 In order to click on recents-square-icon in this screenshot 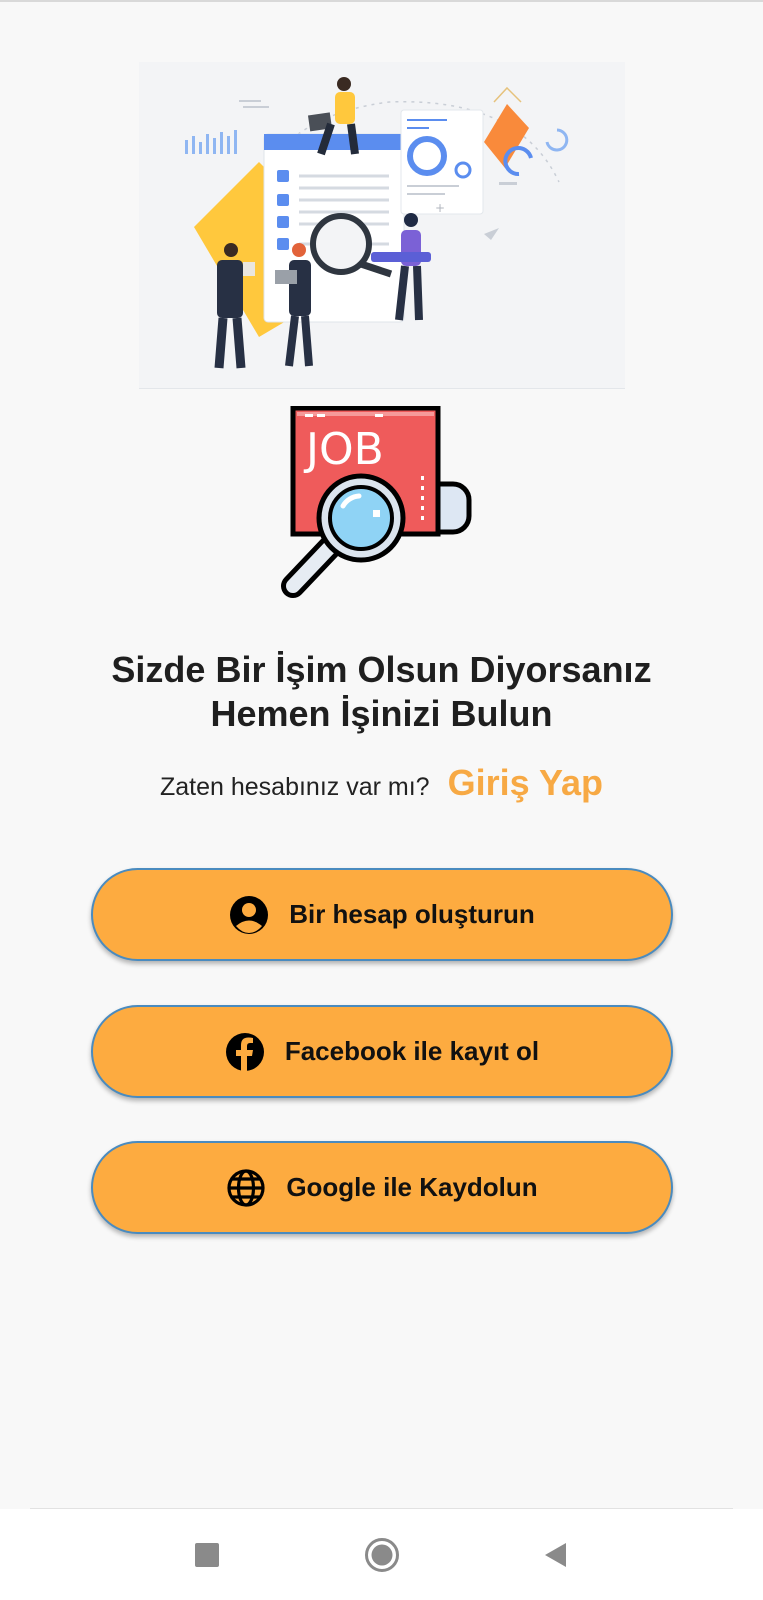, I will do `click(207, 1555)`.